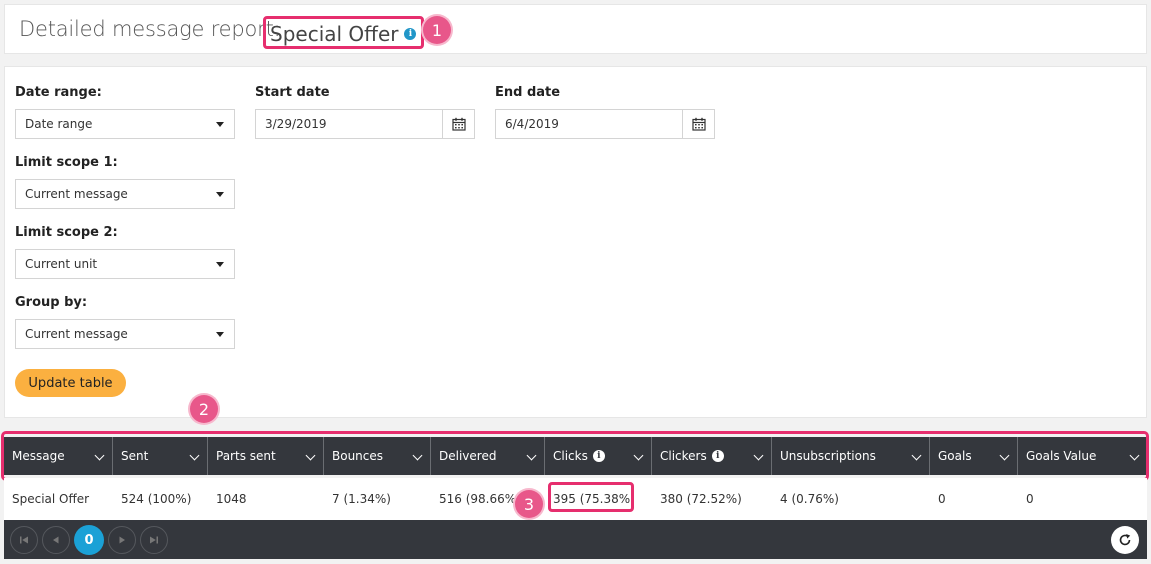  I want to click on end-date-label: End date, so click(528, 92).